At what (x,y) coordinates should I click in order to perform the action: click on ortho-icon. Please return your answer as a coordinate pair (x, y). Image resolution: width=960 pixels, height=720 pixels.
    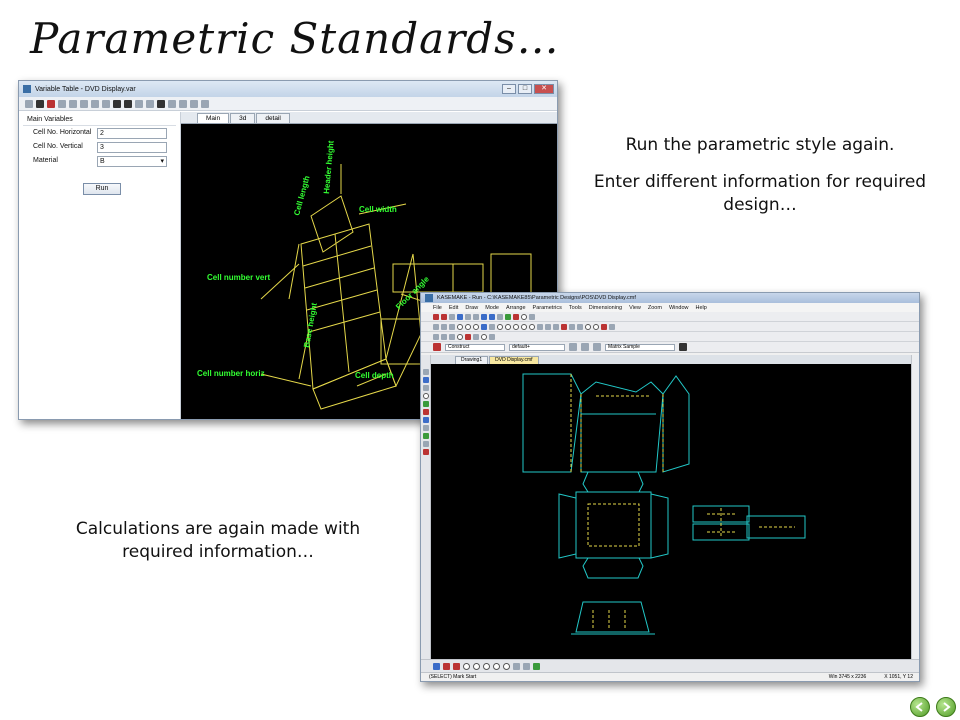
    Looking at the image, I should click on (516, 666).